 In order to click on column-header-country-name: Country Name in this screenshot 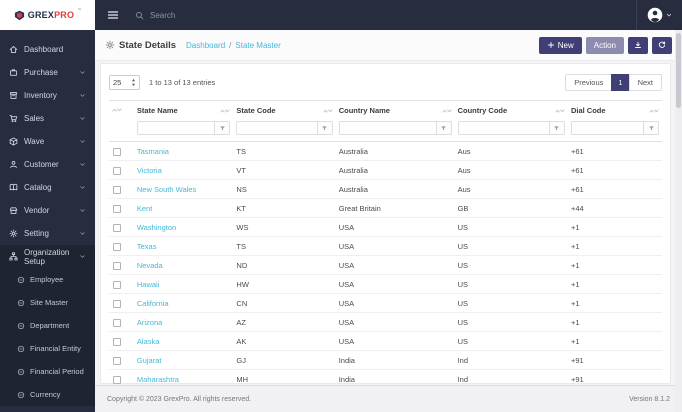, I will do `click(395, 110)`.